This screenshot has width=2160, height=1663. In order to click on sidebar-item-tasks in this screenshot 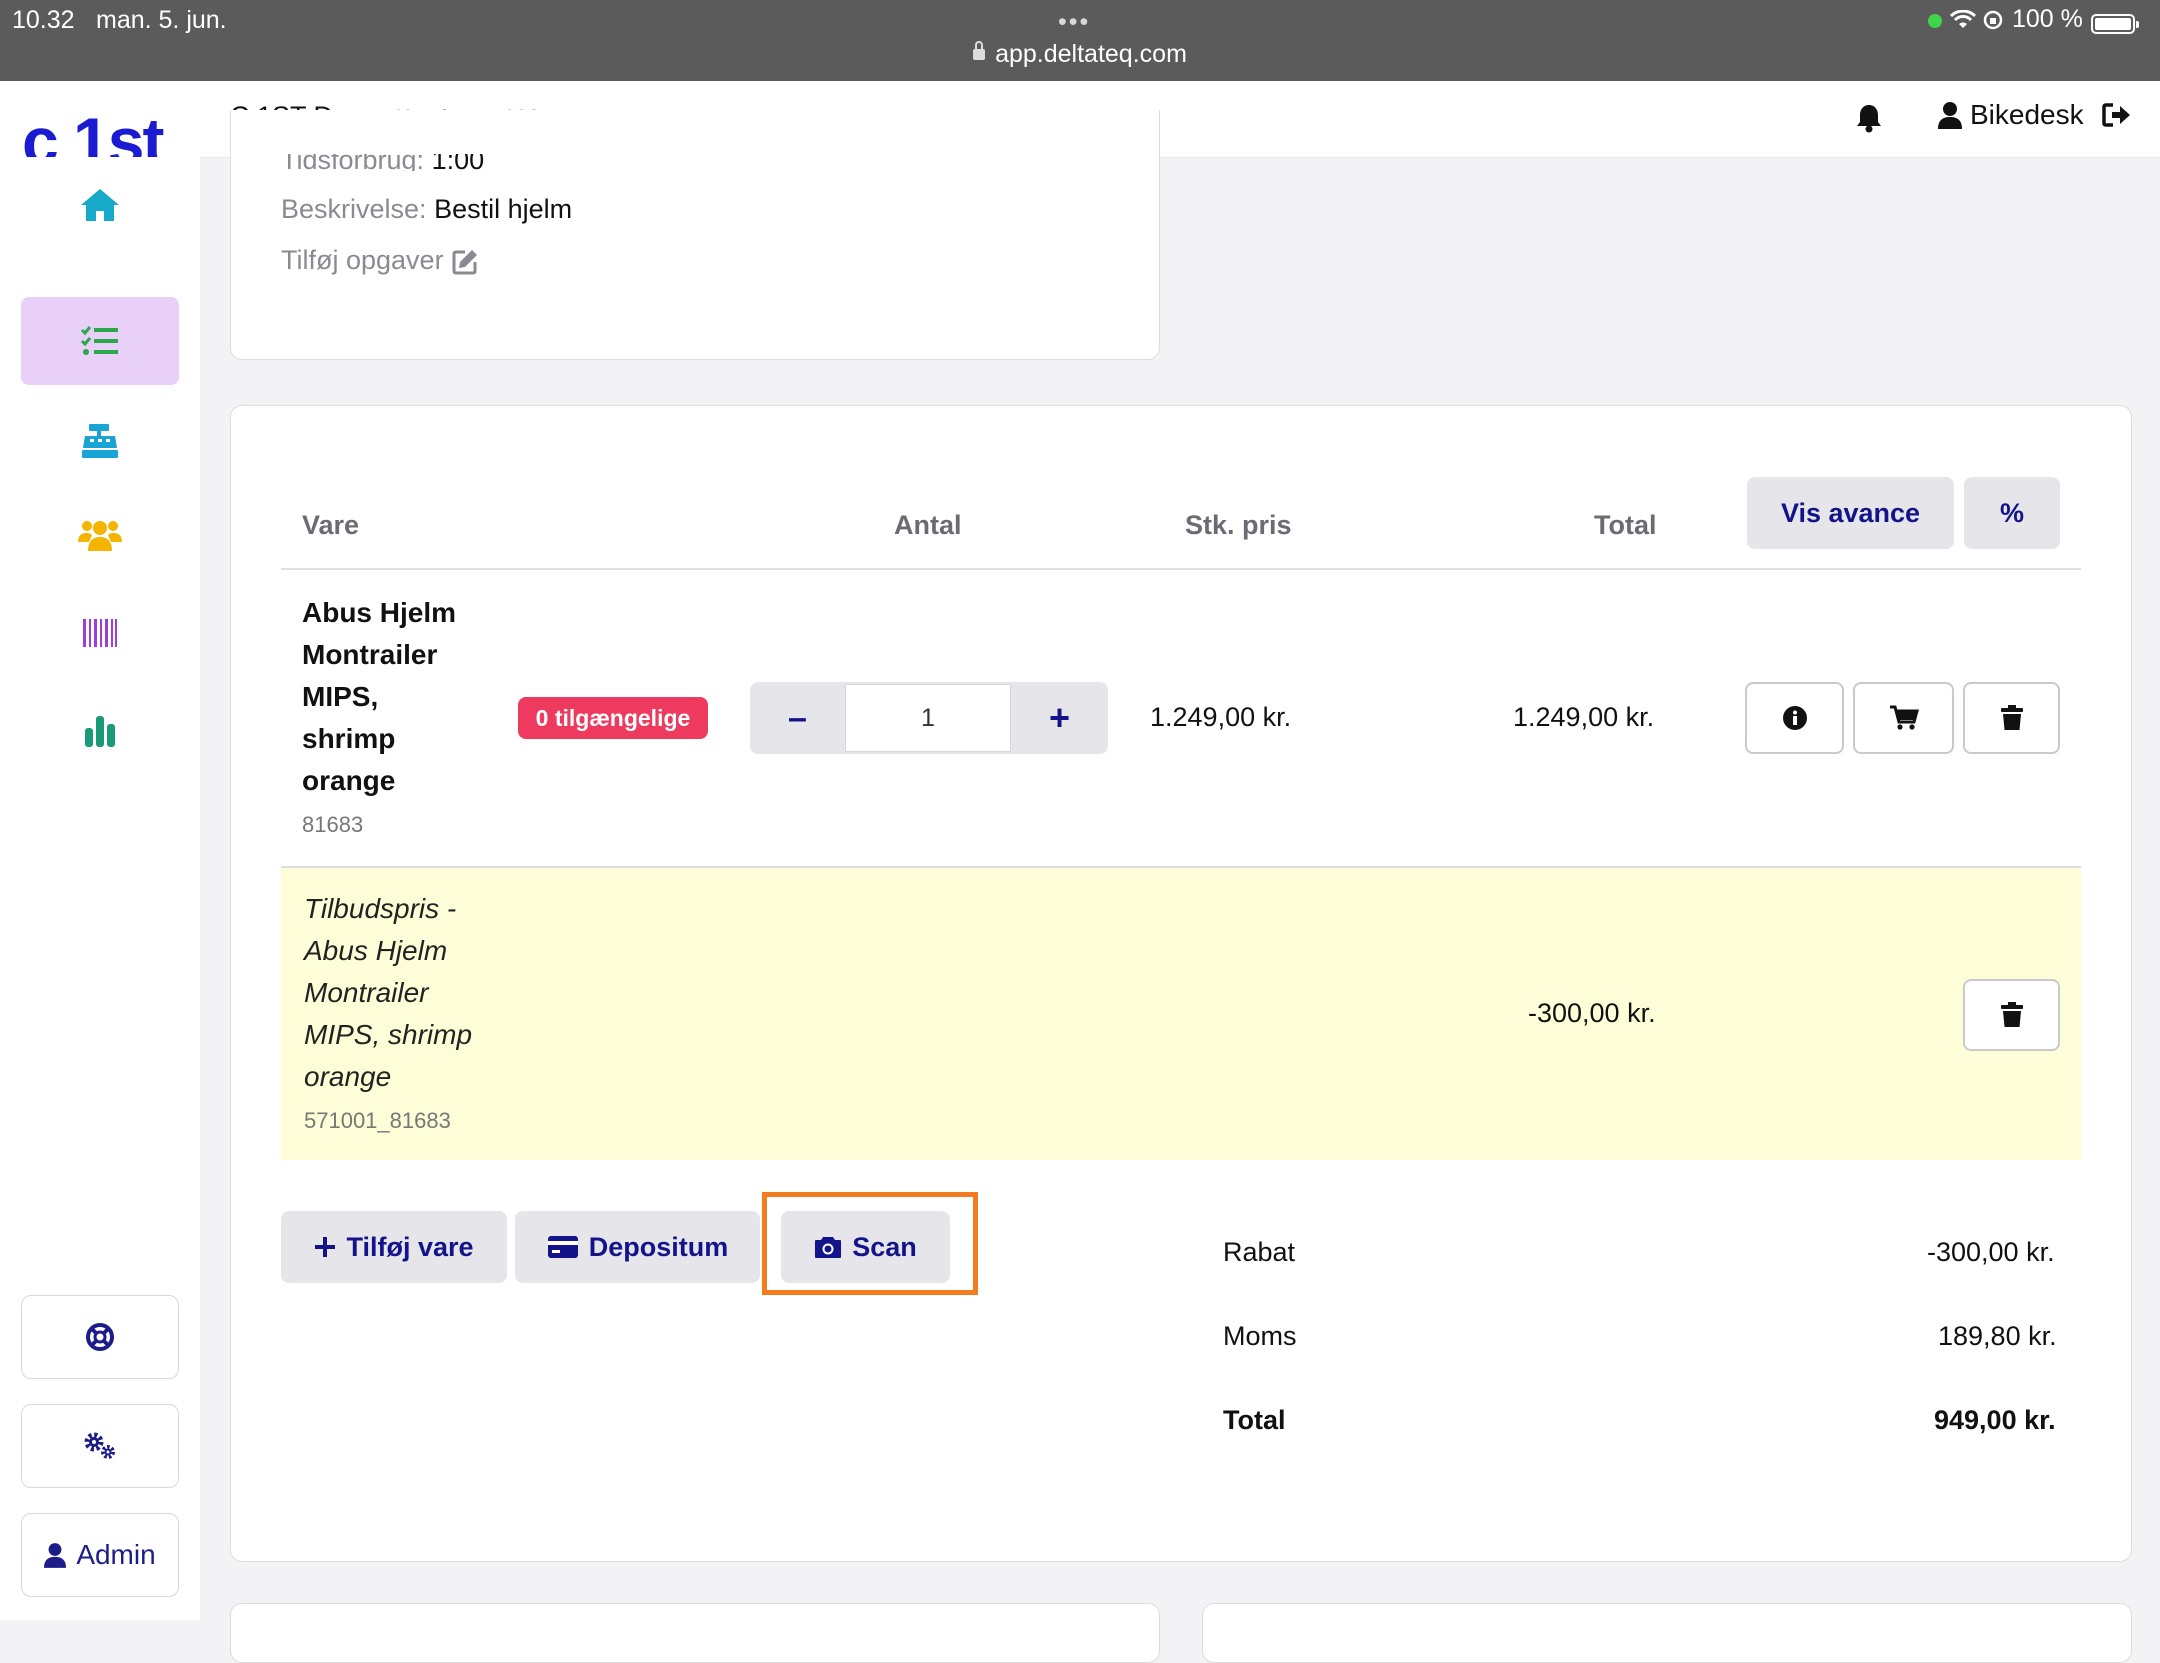, I will do `click(100, 341)`.